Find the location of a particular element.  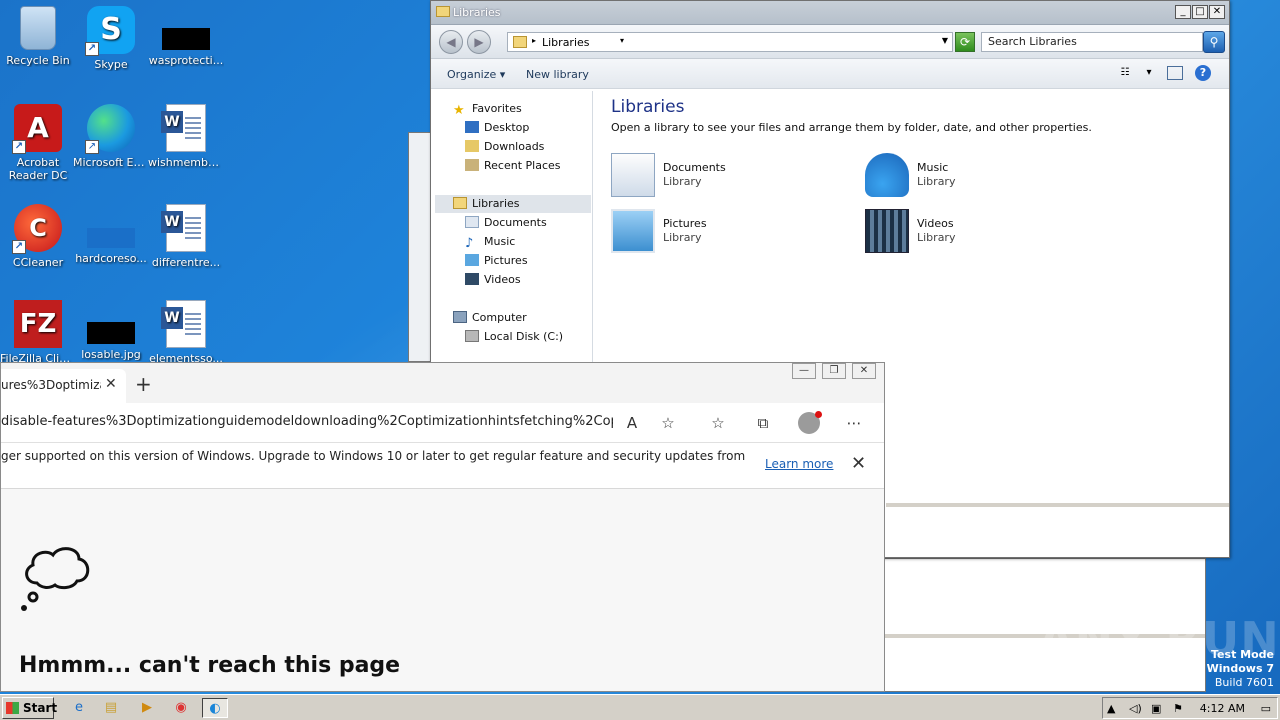

nav-item-pictures: Pictures is located at coordinates (496, 261).